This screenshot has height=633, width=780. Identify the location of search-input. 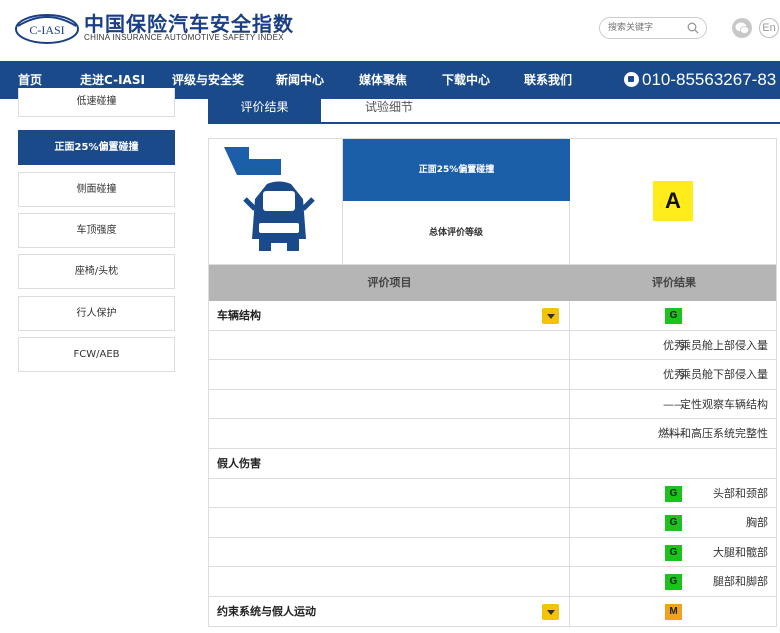
(646, 28).